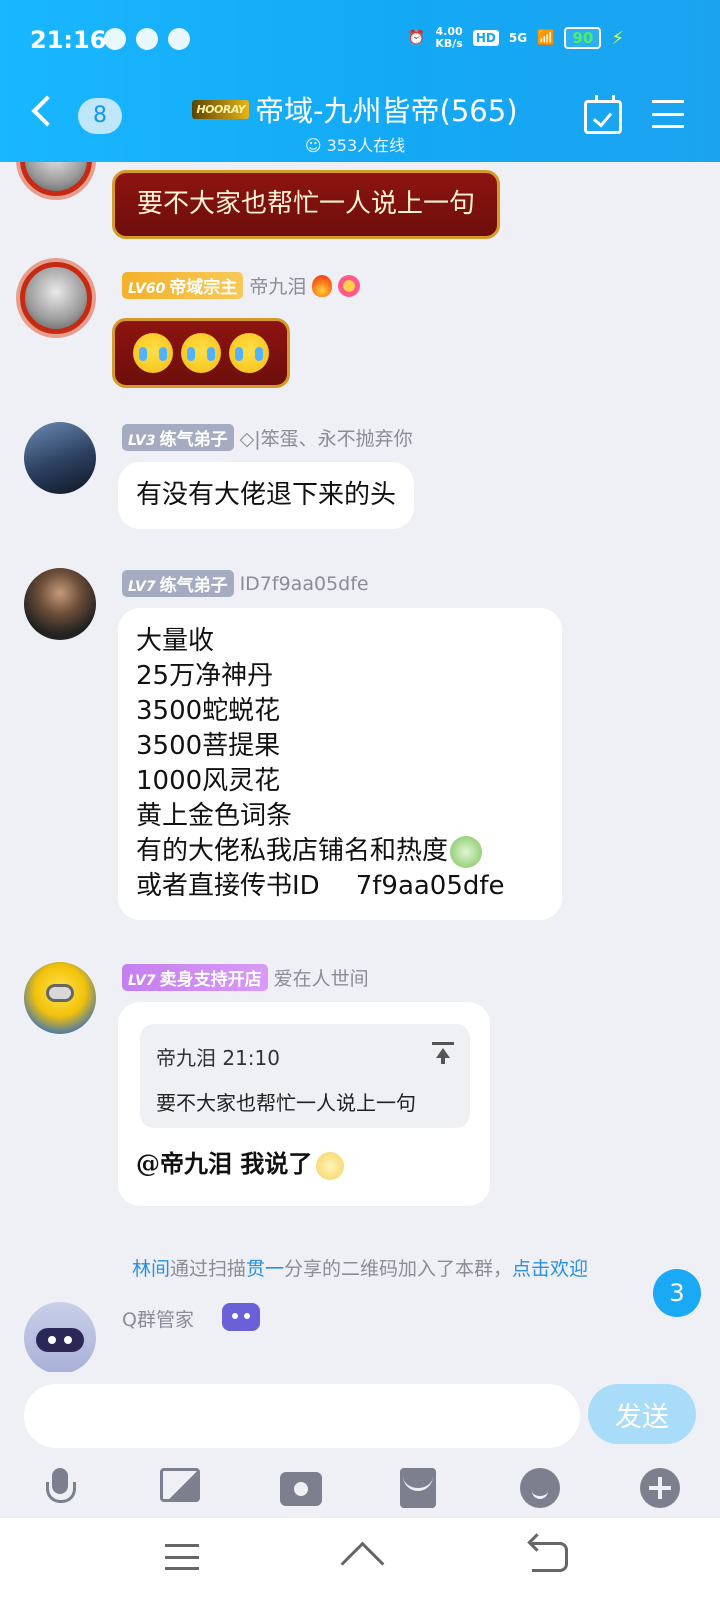 This screenshot has width=720, height=1606. I want to click on sender-info: LV60 帝域宗主 帝九泪, so click(241, 285).